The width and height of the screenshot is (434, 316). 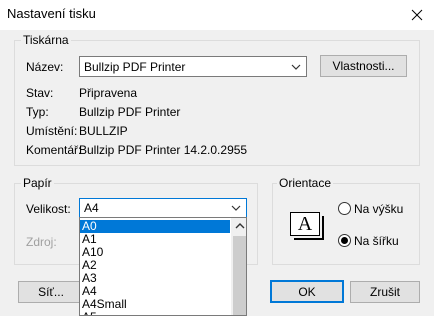 What do you see at coordinates (37, 112) in the screenshot?
I see `type-label: Typ:` at bounding box center [37, 112].